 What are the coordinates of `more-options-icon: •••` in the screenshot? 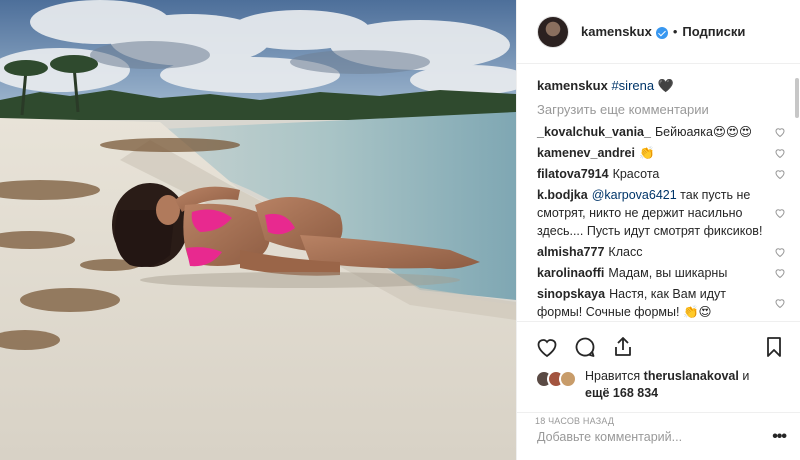 It's located at (779, 437).